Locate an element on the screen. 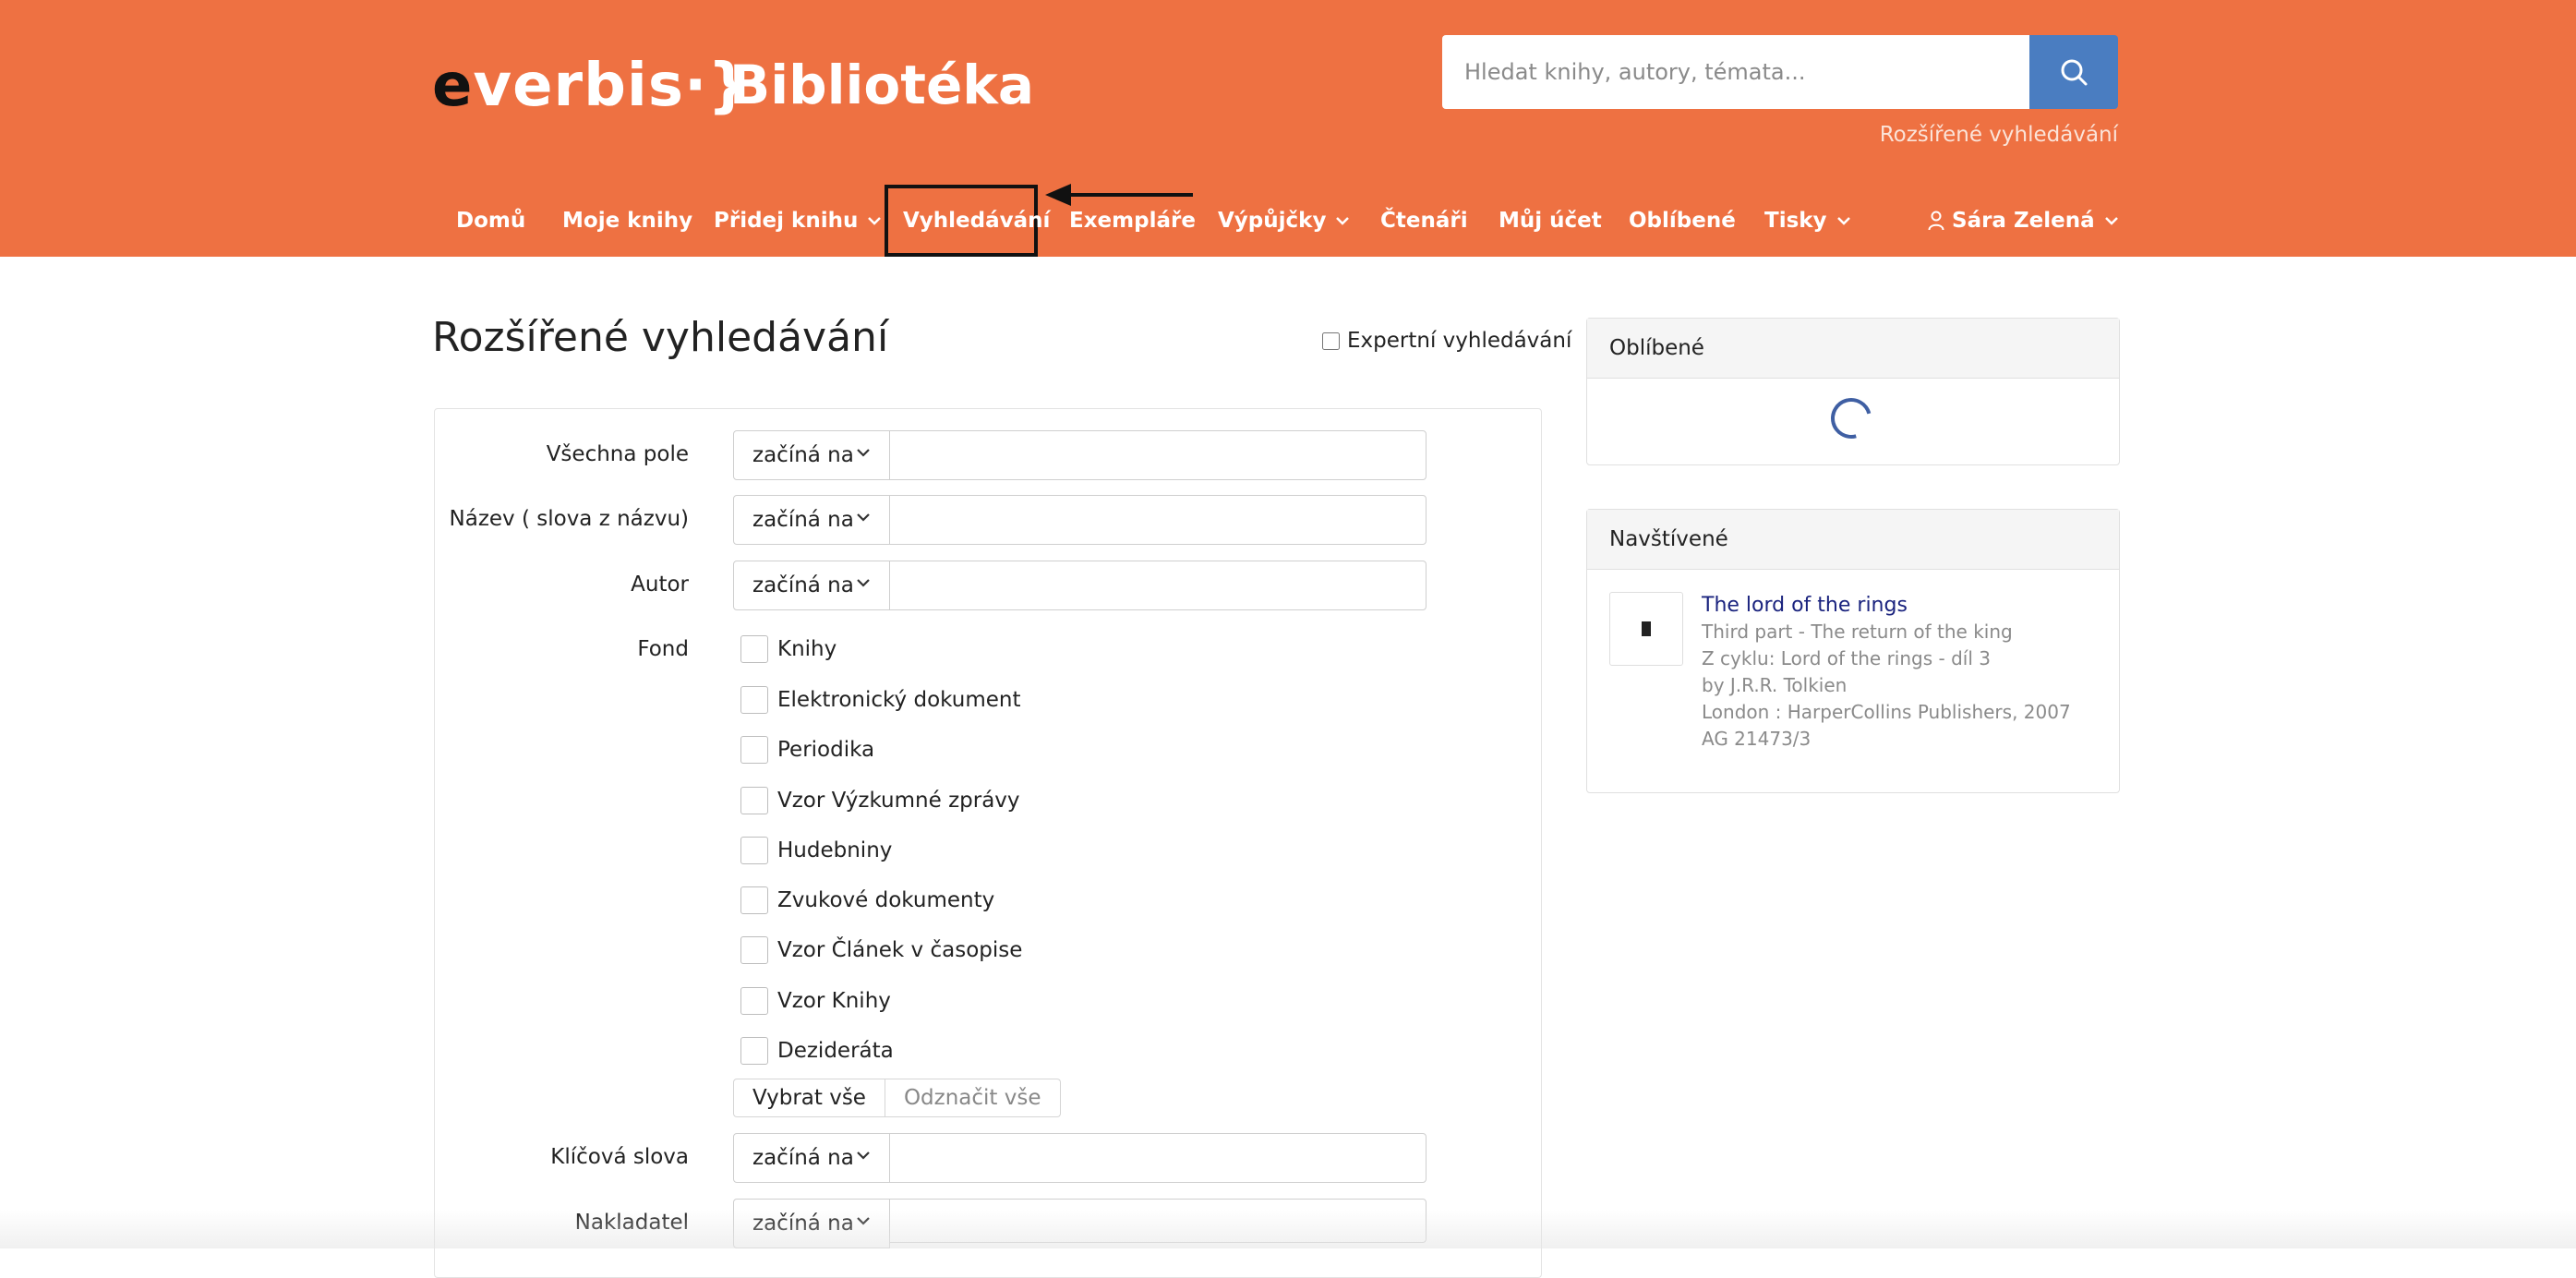 Image resolution: width=2576 pixels, height=1278 pixels. nav-favorites-label: Oblíbené is located at coordinates (1682, 221).